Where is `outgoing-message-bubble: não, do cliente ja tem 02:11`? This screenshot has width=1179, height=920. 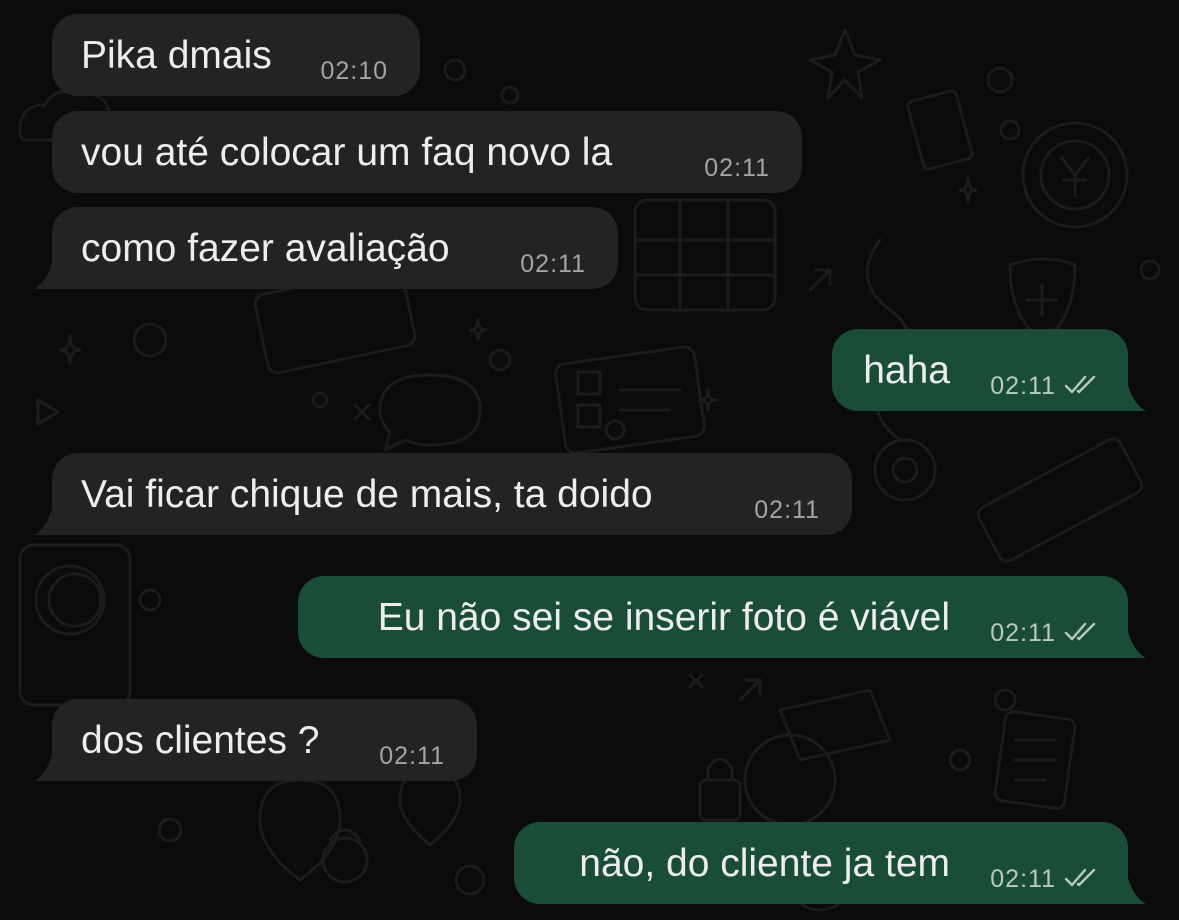 outgoing-message-bubble: não, do cliente ja tem 02:11 is located at coordinates (830, 863).